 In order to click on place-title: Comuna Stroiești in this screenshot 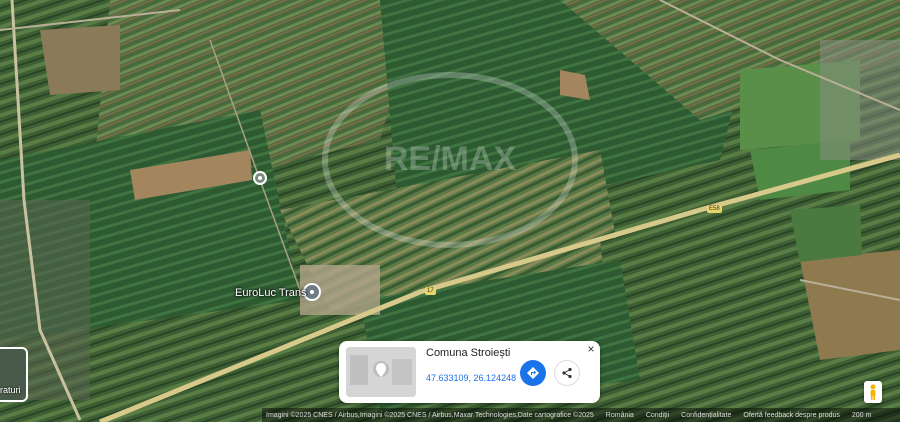, I will do `click(468, 353)`.